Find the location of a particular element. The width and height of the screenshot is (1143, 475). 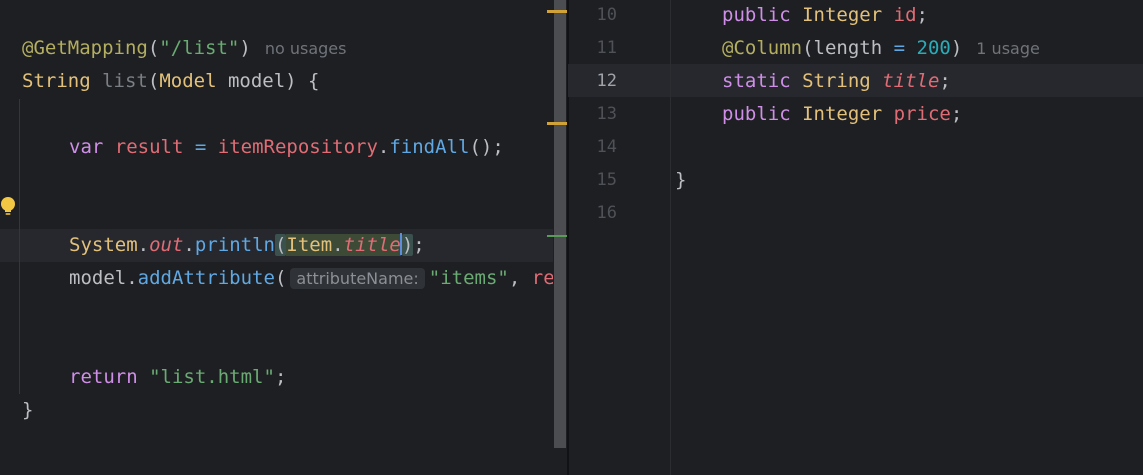

line-number-gutter: 10 11 12 13 14 15 16 is located at coordinates (618, 237).